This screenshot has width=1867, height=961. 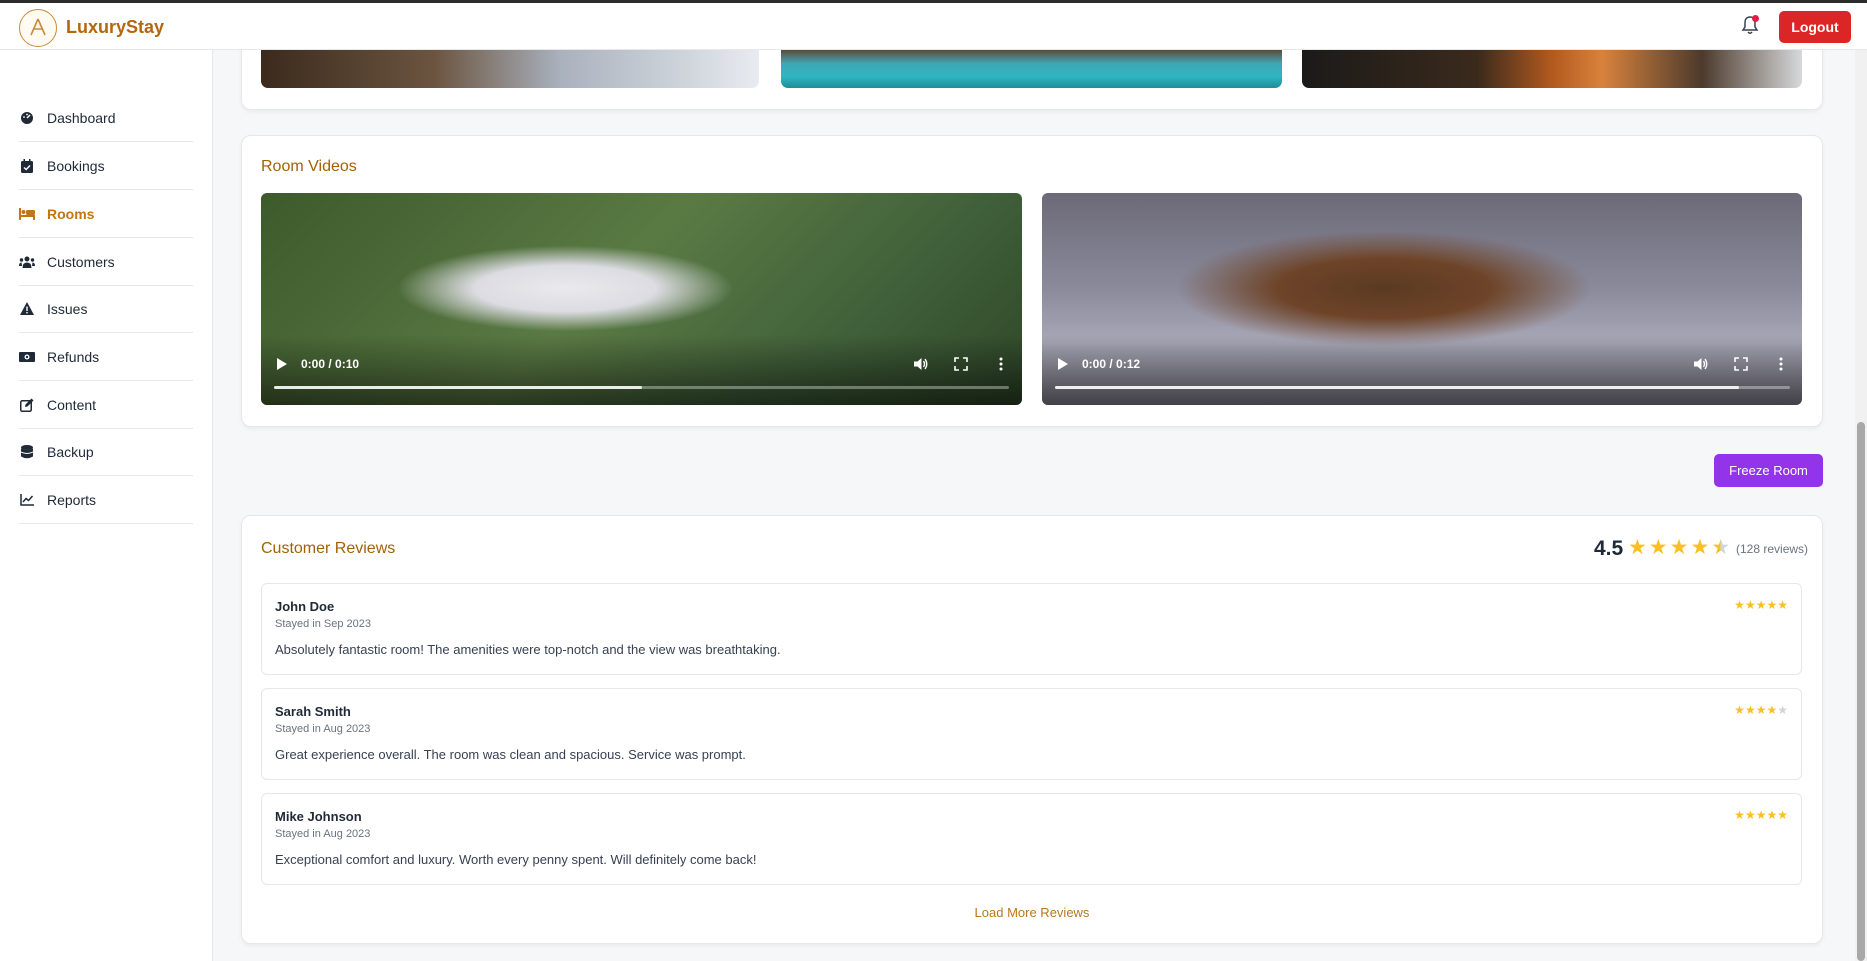 What do you see at coordinates (1111, 364) in the screenshot?
I see `video-time: 0:00 / 0:12` at bounding box center [1111, 364].